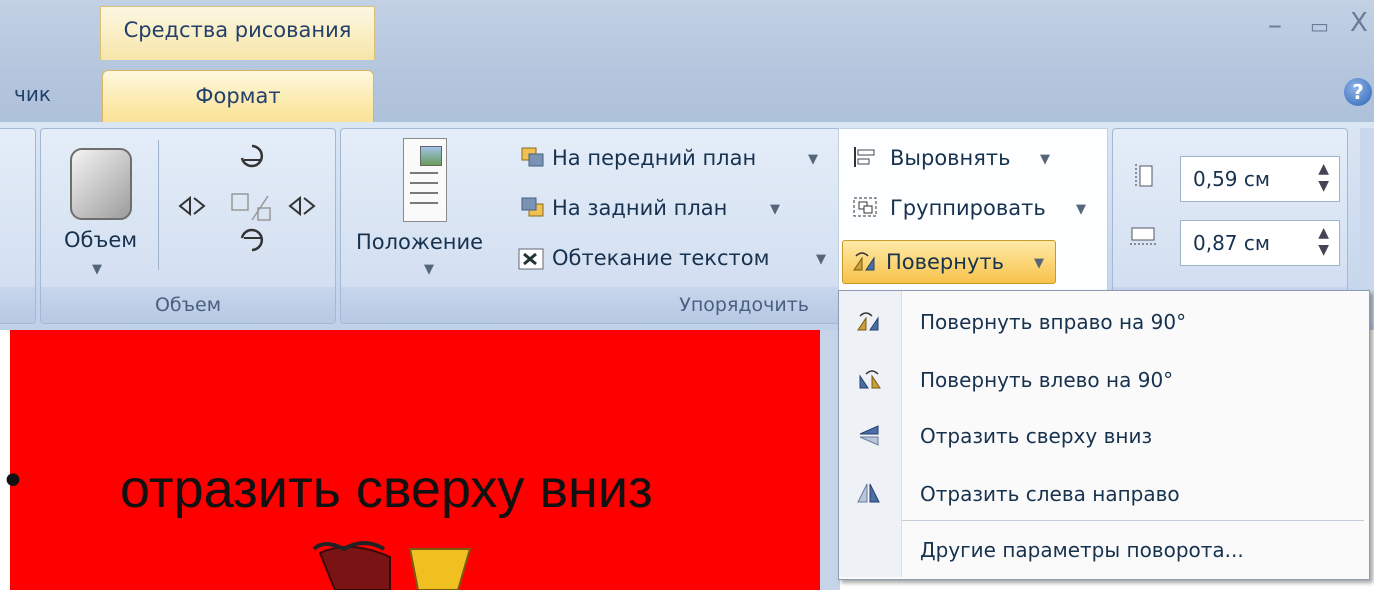 This screenshot has height=590, width=1374. What do you see at coordinates (1319, 26) in the screenshot?
I see `maximize-button: ▭` at bounding box center [1319, 26].